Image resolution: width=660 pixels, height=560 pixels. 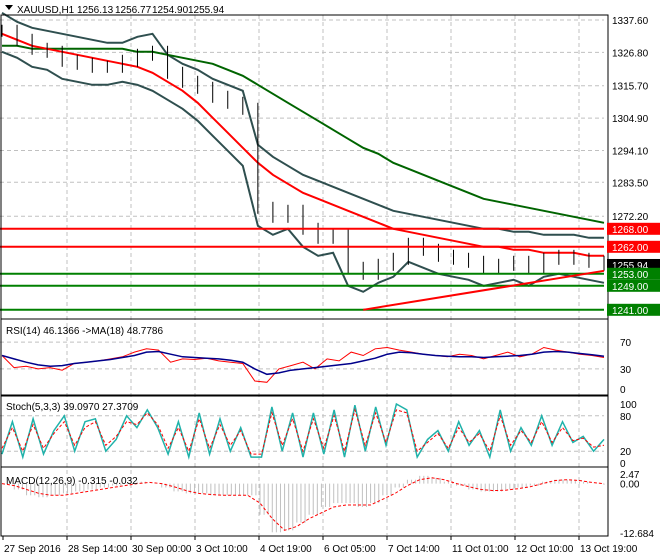 What do you see at coordinates (303, 431) in the screenshot?
I see `stoch-signal-line` at bounding box center [303, 431].